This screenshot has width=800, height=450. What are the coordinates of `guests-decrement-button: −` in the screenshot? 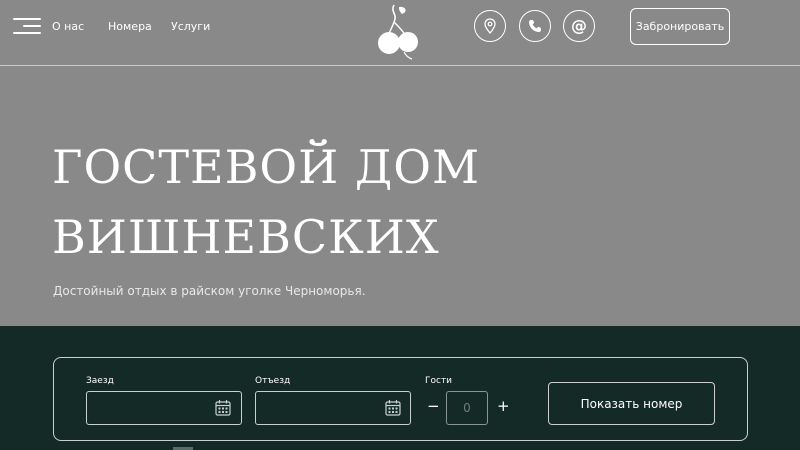 It's located at (433, 406).